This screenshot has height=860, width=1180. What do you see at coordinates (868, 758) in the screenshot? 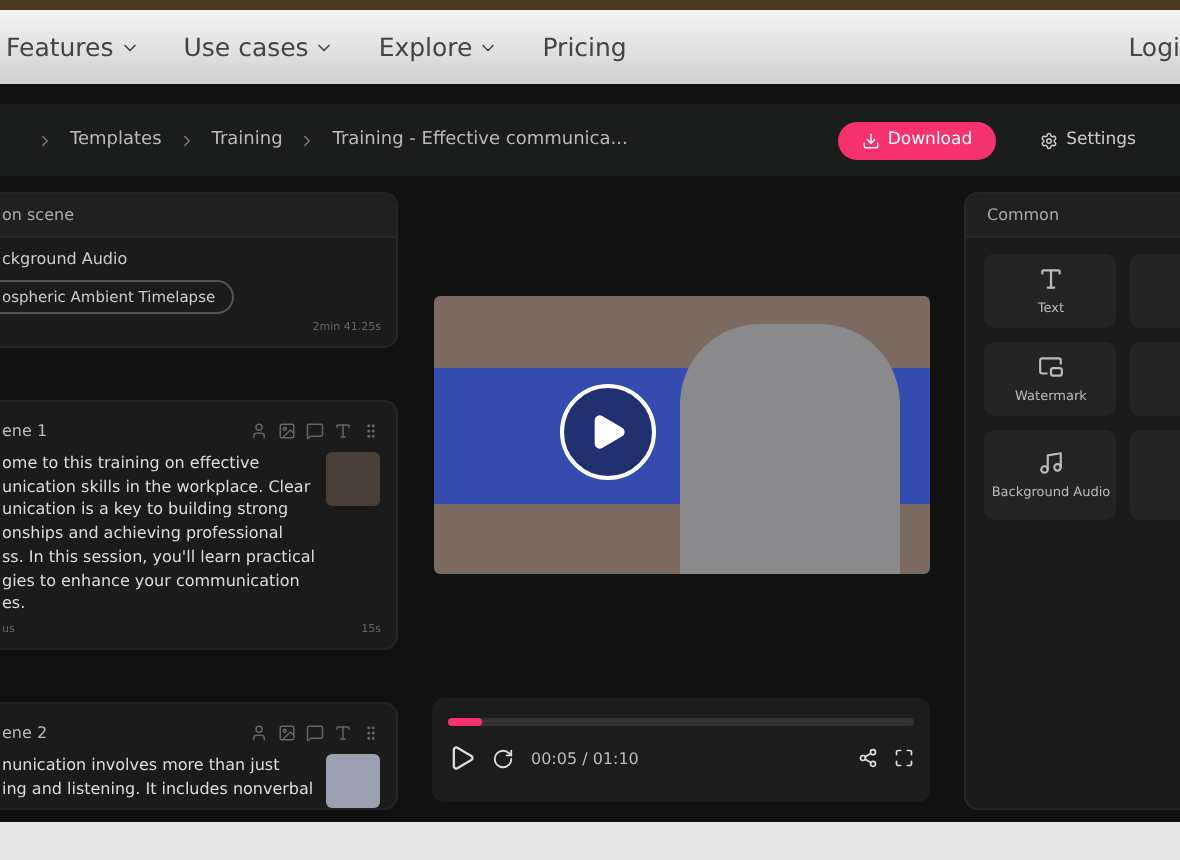
I see `share-icon` at bounding box center [868, 758].